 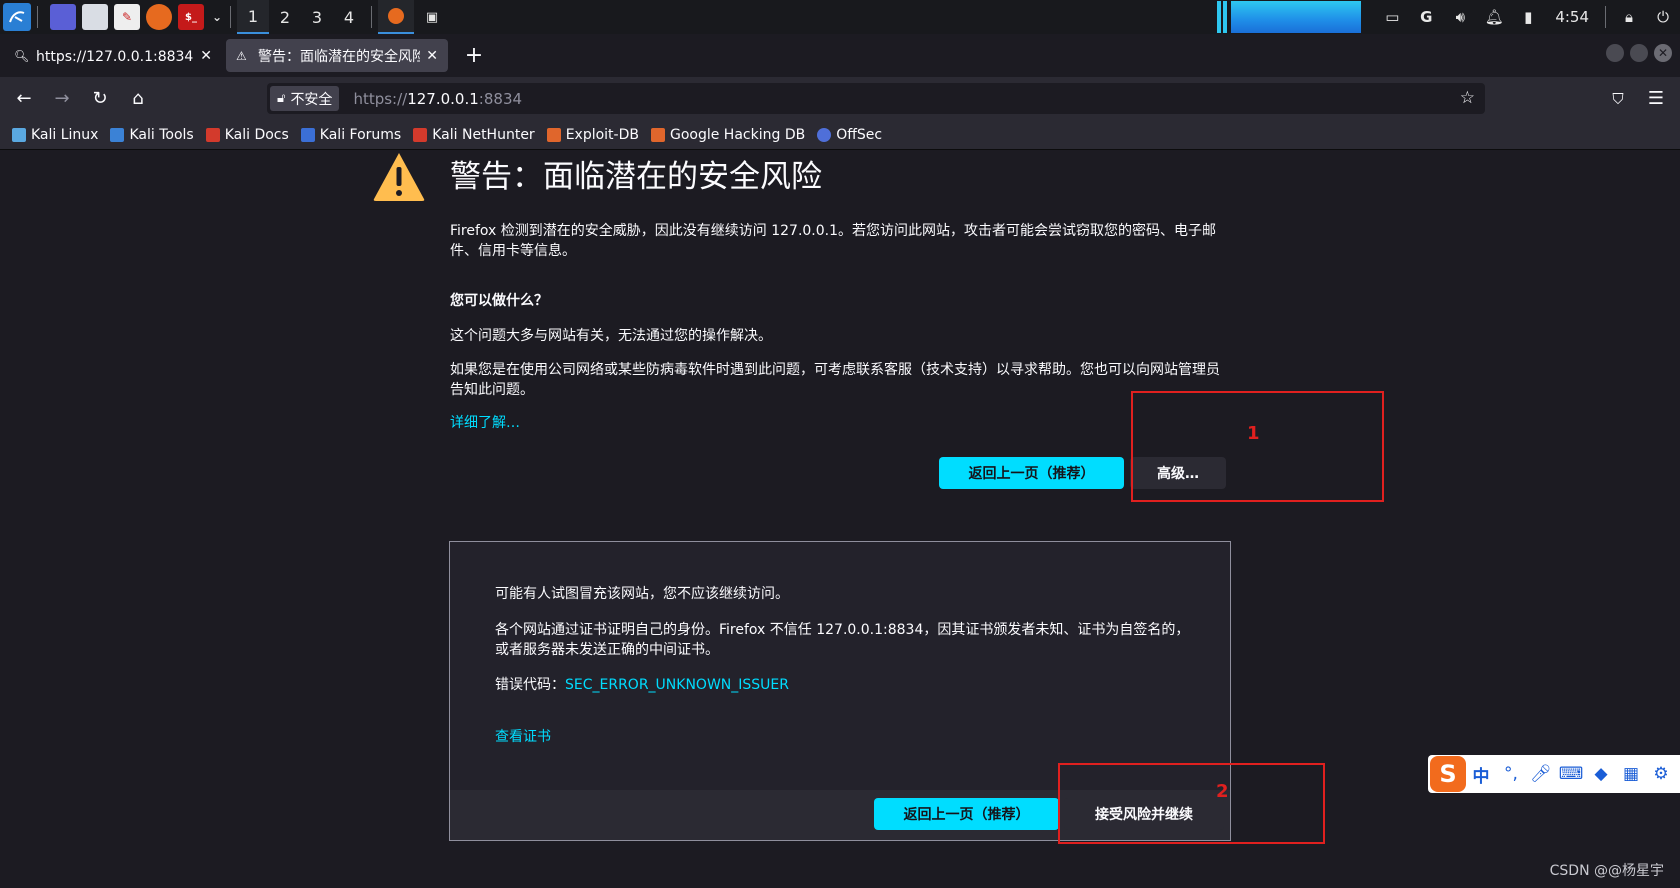 I want to click on warning-icon, so click(x=399, y=177).